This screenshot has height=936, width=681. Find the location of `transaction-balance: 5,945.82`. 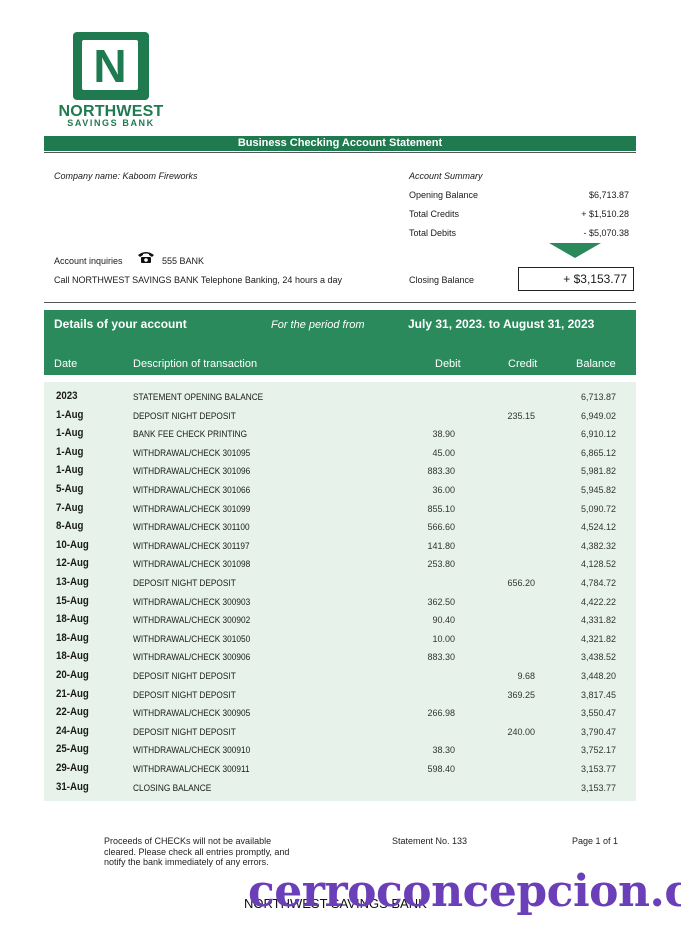

transaction-balance: 5,945.82 is located at coordinates (598, 490).